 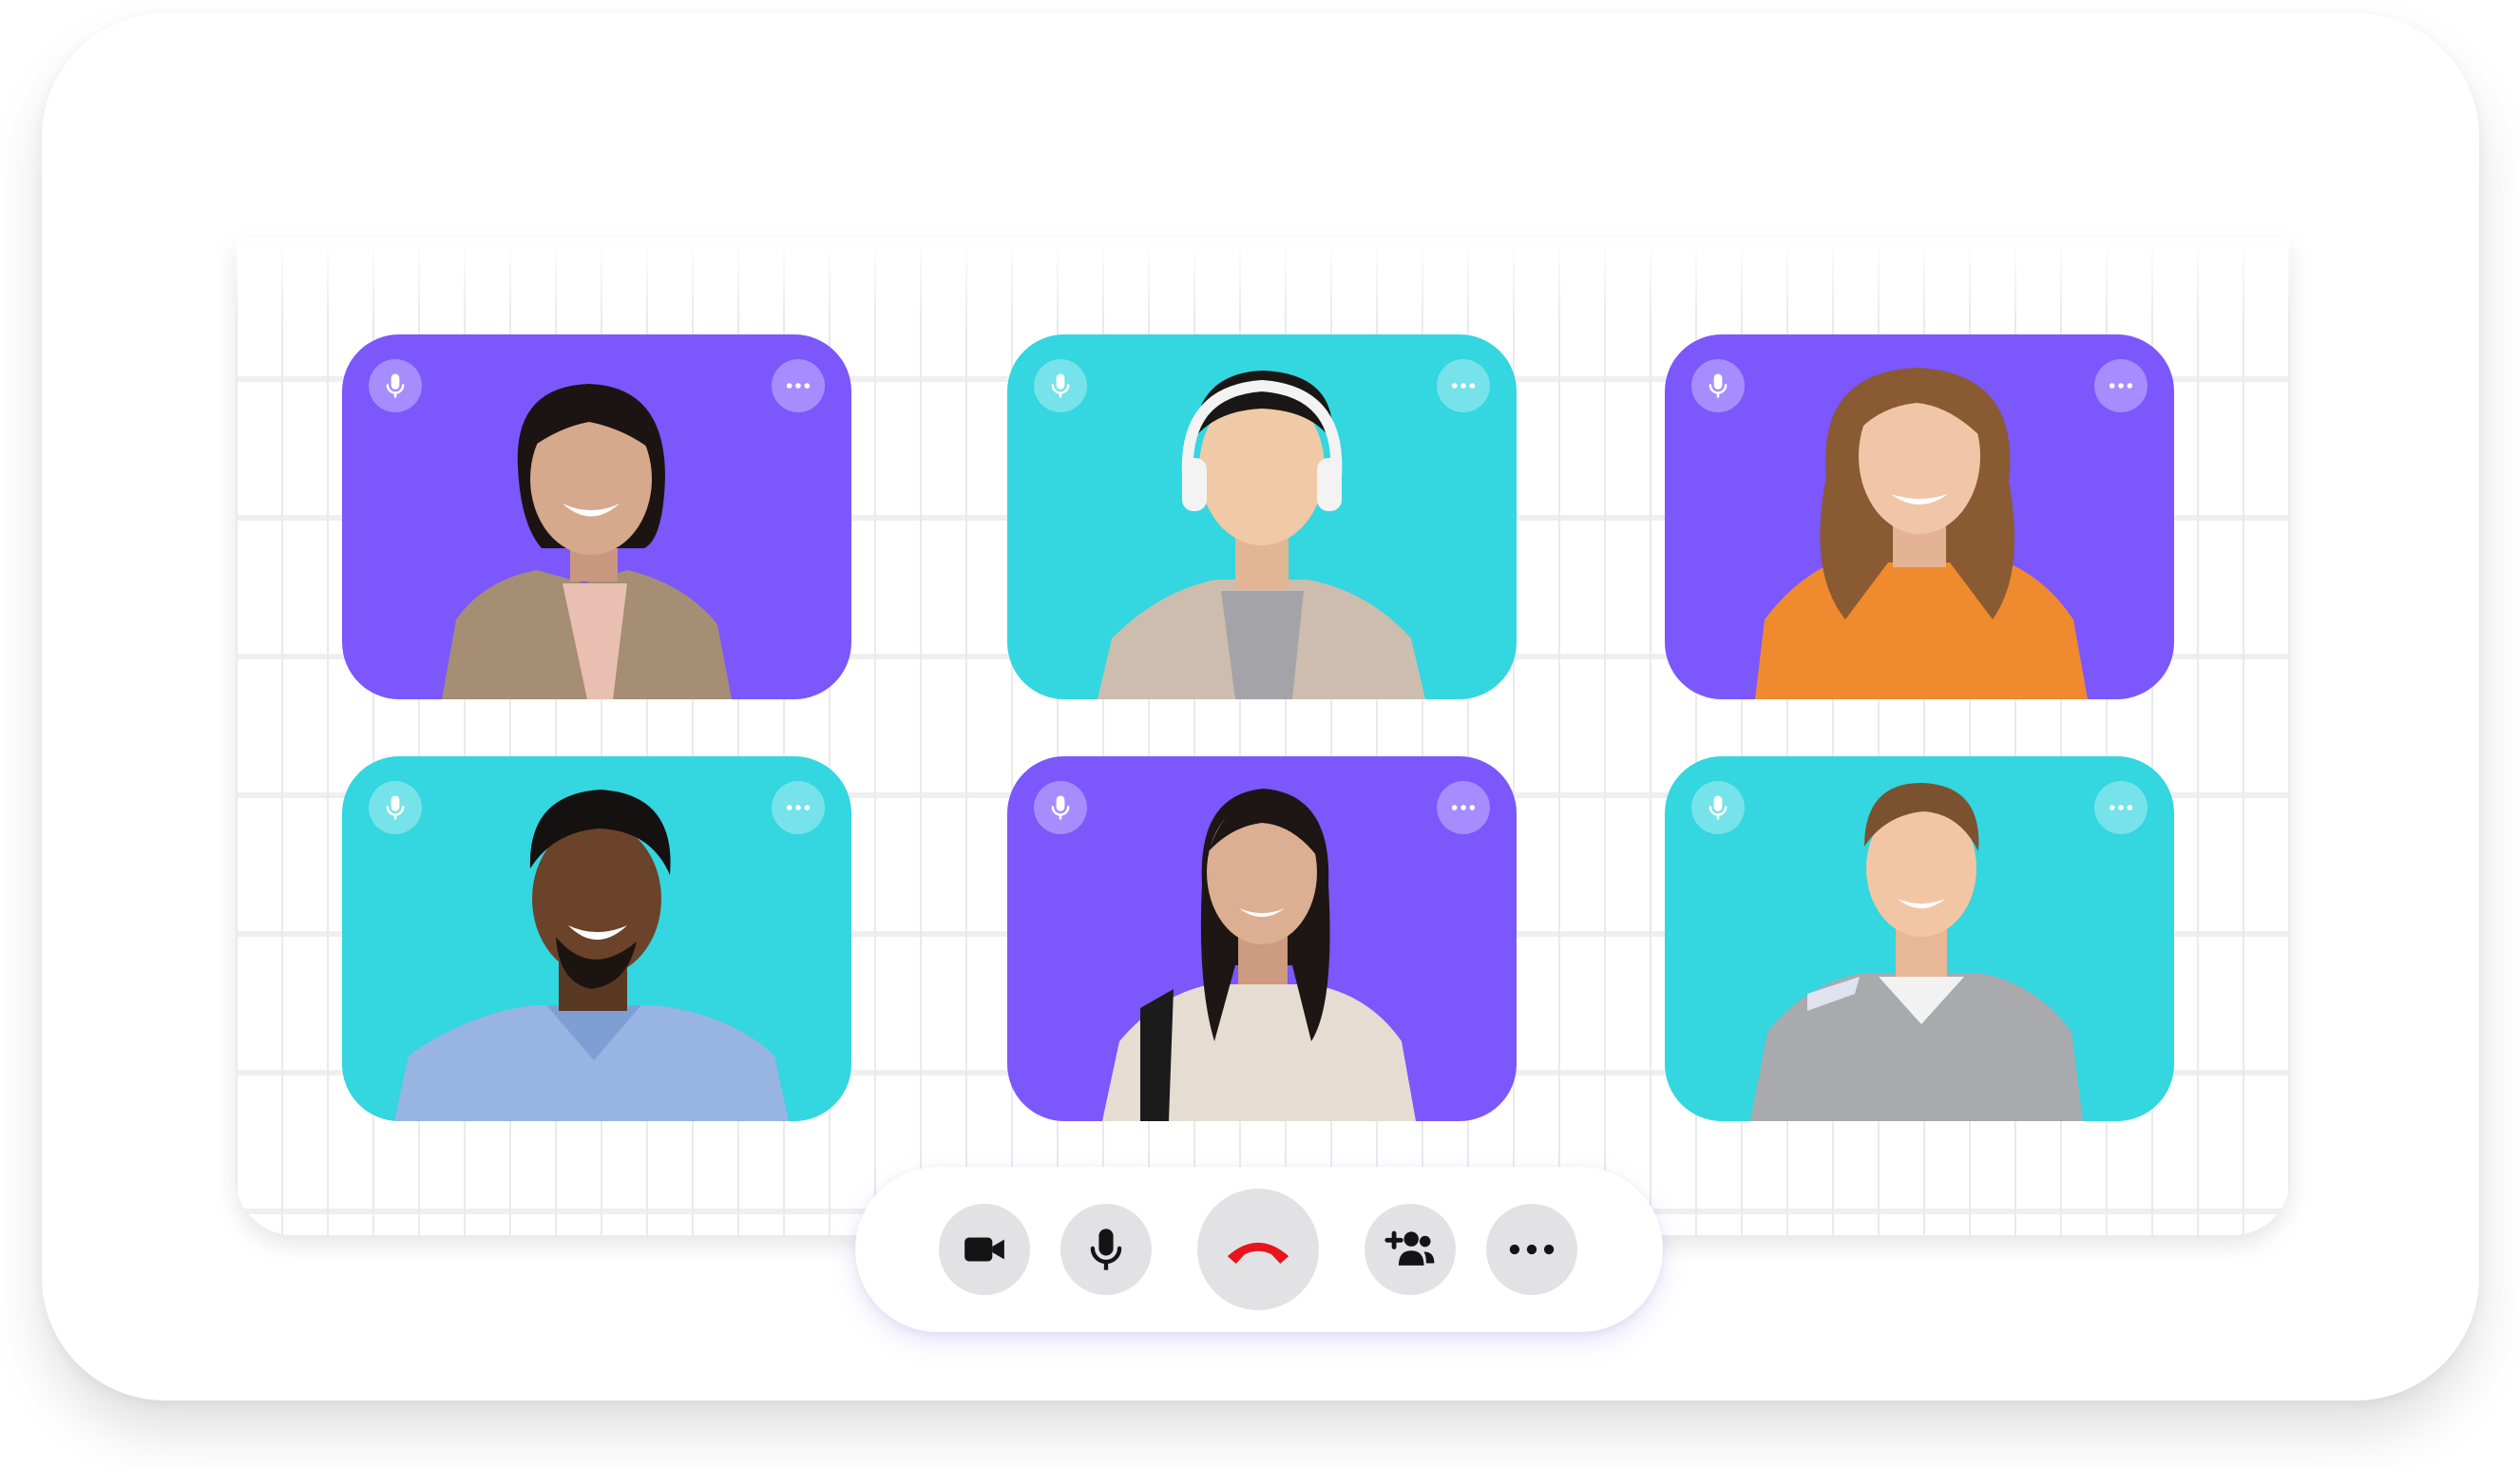 I want to click on video-camera-icon, so click(x=984, y=1250).